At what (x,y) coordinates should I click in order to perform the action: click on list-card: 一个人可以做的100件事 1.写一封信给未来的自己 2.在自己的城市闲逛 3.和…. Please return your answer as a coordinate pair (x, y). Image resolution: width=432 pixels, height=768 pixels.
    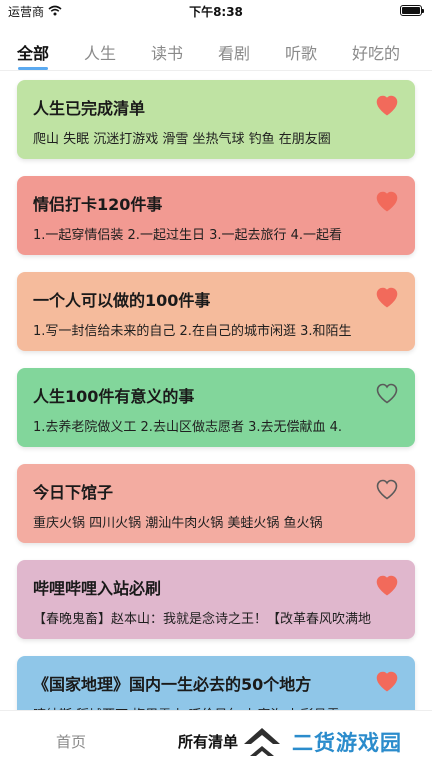
    Looking at the image, I should click on (216, 311).